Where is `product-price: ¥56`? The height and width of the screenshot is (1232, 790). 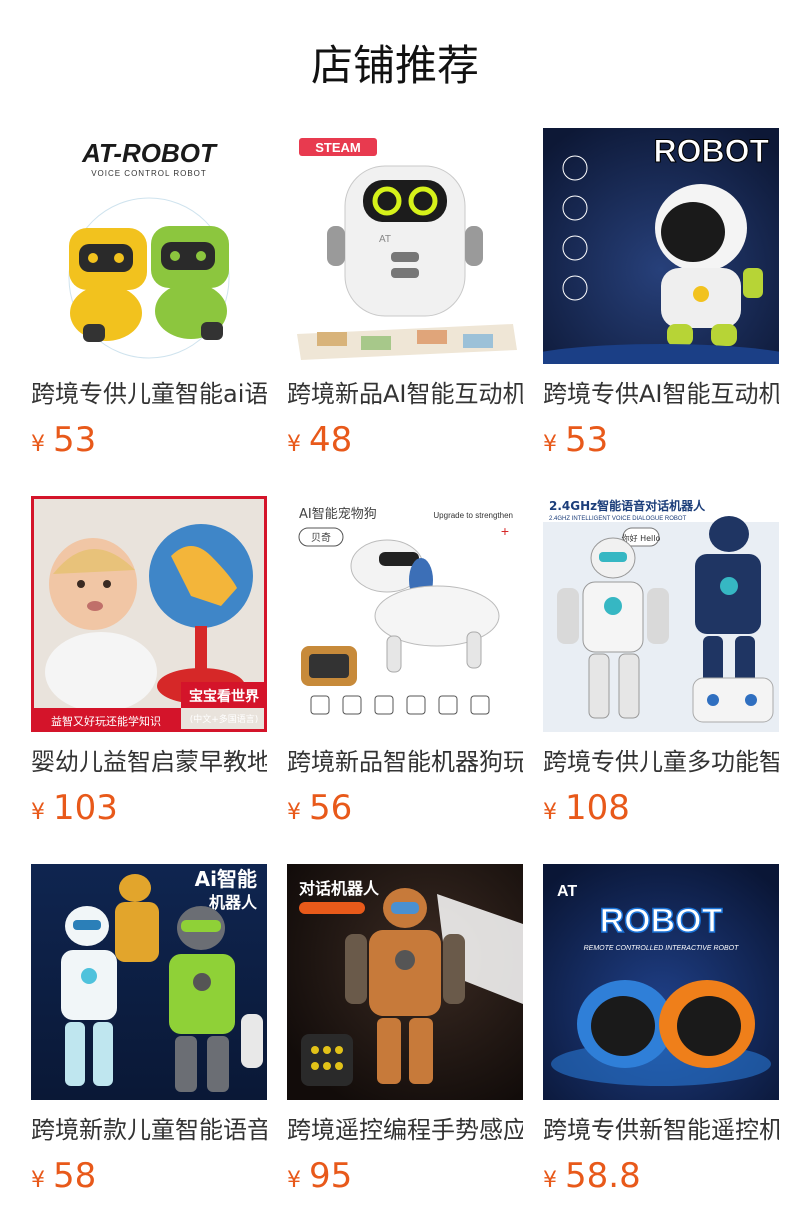
product-price: ¥56 is located at coordinates (405, 808).